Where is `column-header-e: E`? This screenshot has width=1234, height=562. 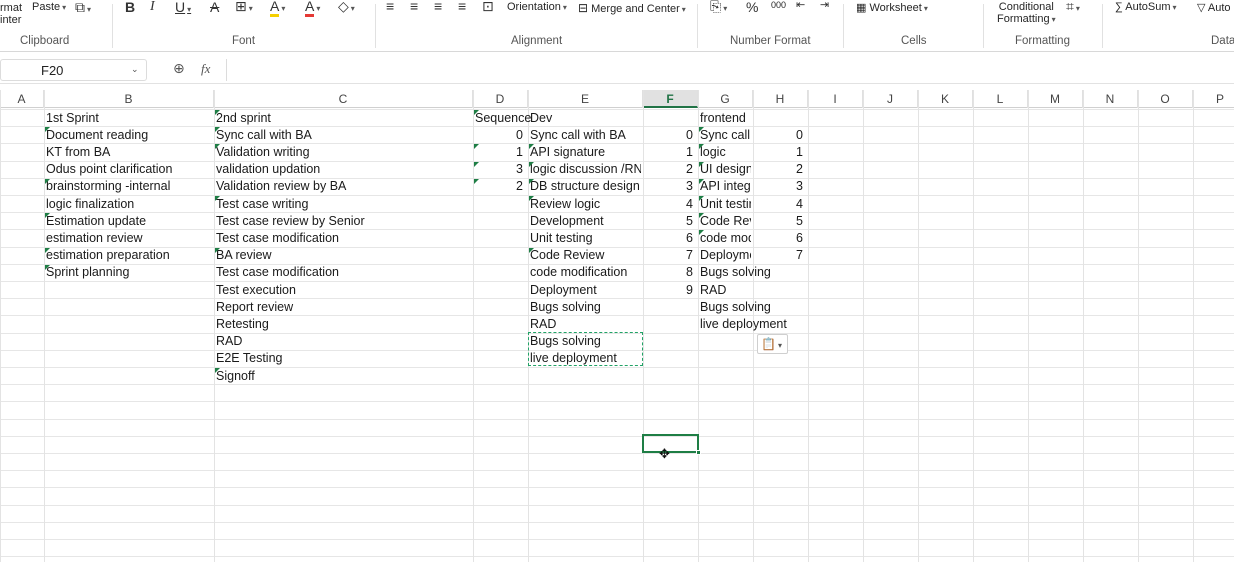 column-header-e: E is located at coordinates (585, 99).